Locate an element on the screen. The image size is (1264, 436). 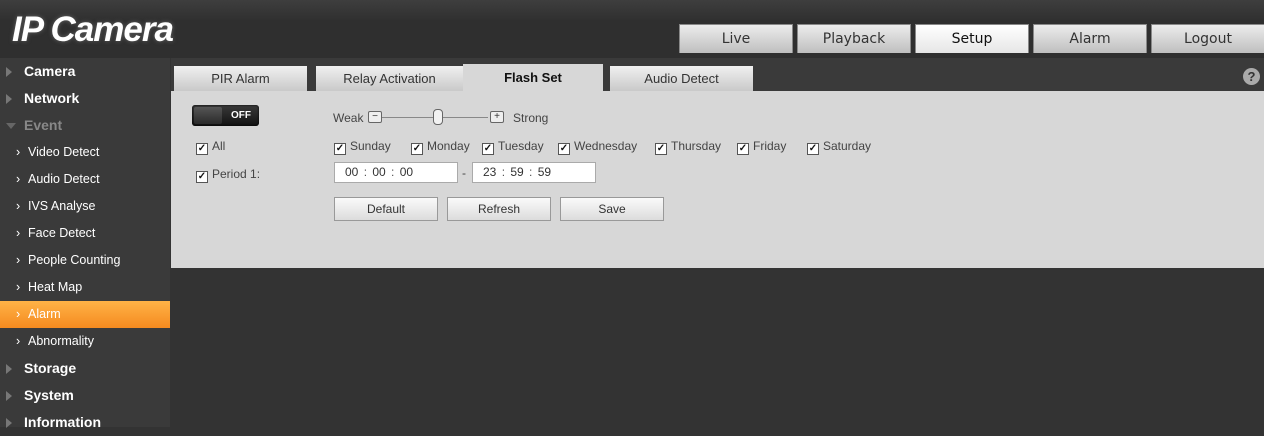
collapse-triangle-icon is located at coordinates (11, 126).